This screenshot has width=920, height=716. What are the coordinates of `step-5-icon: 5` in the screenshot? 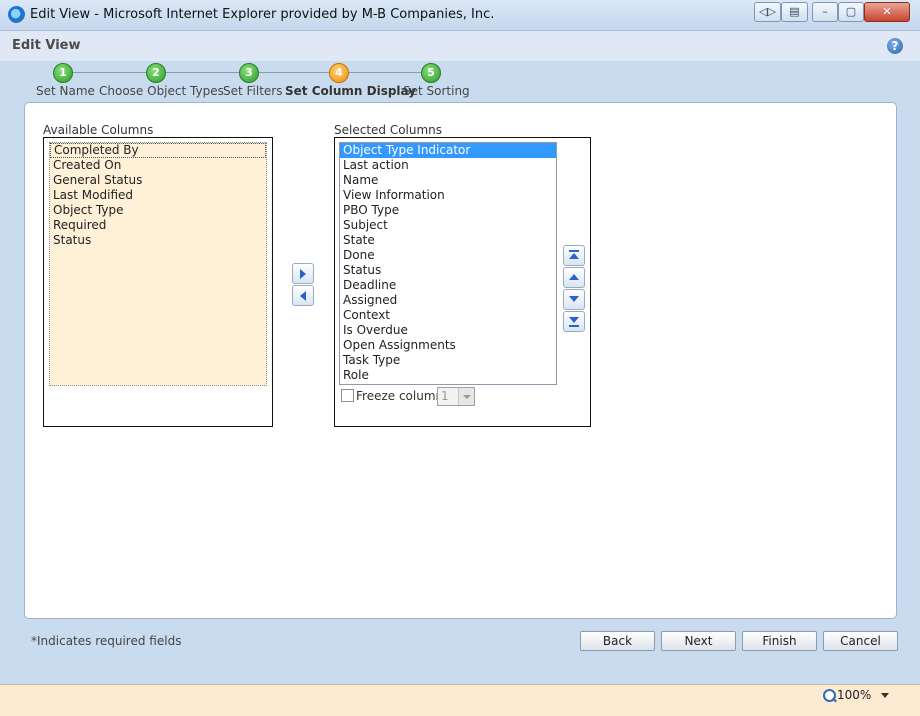 It's located at (431, 73).